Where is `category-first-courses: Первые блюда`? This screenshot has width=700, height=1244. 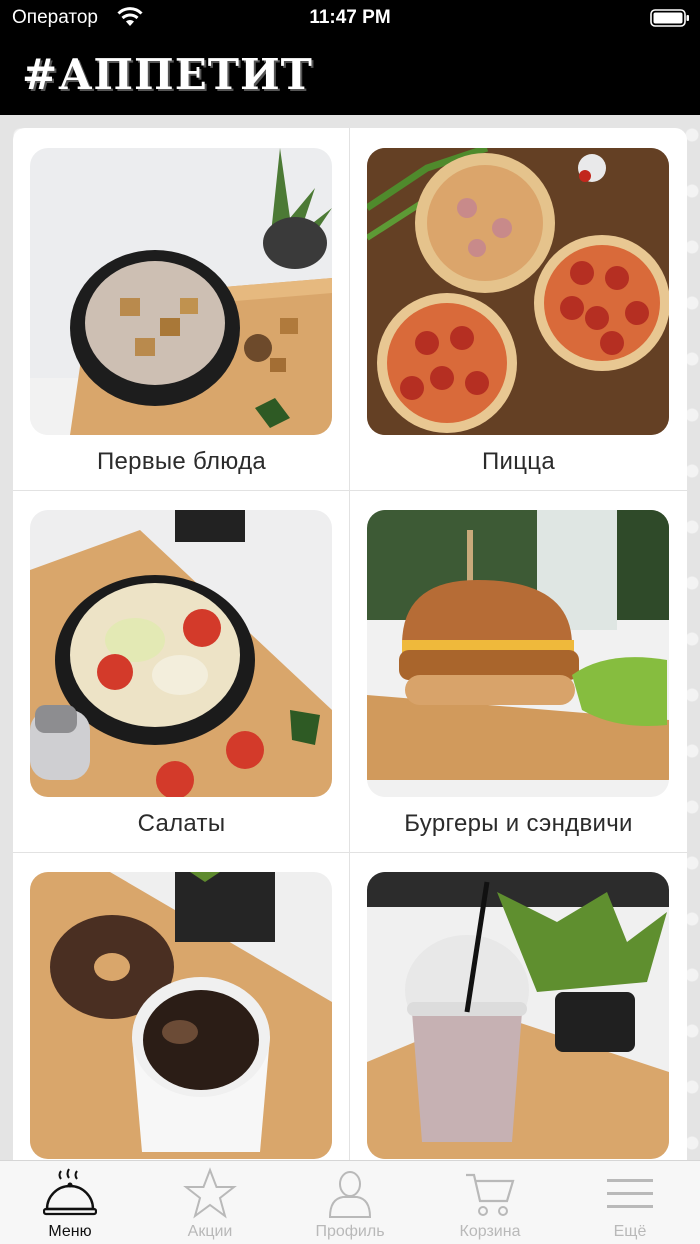
category-first-courses: Первые блюда is located at coordinates (181, 309).